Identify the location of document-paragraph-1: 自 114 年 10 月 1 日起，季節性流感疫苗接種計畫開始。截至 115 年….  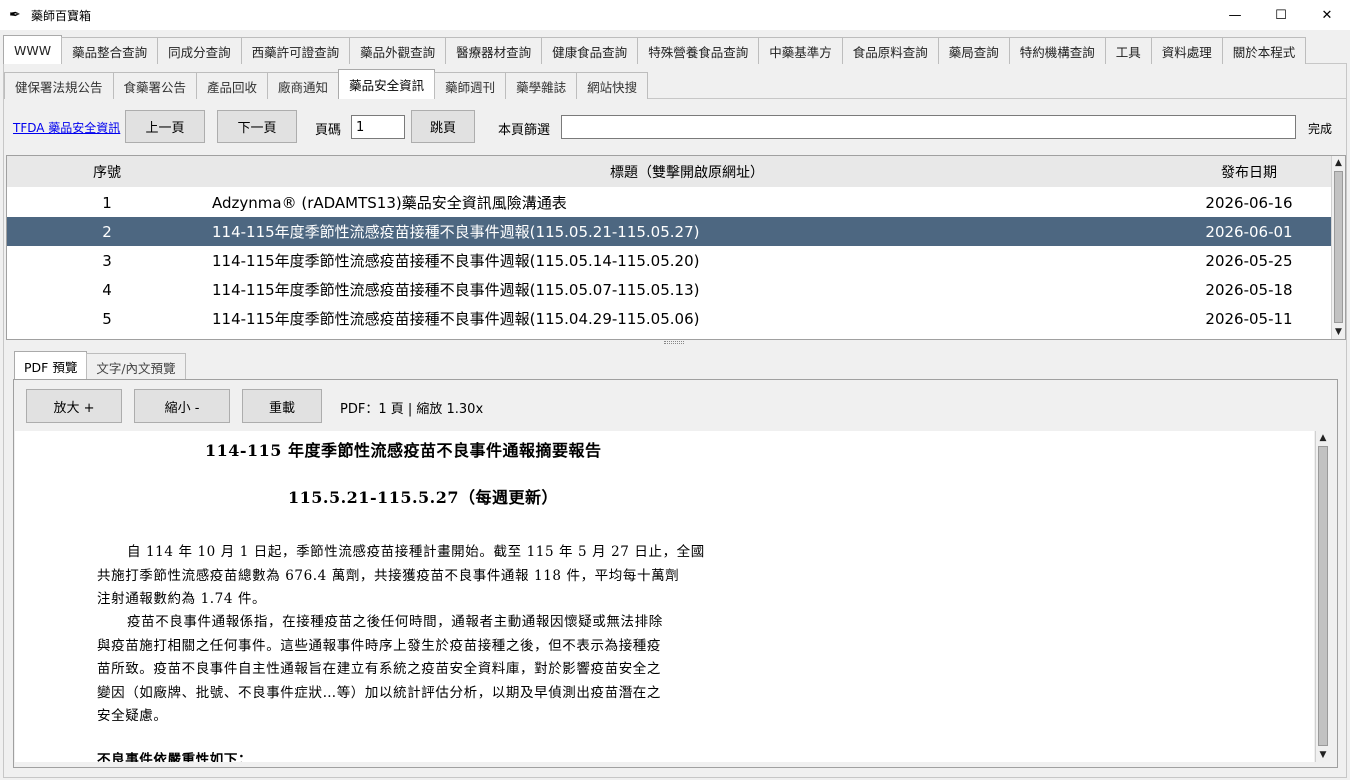
(413, 576).